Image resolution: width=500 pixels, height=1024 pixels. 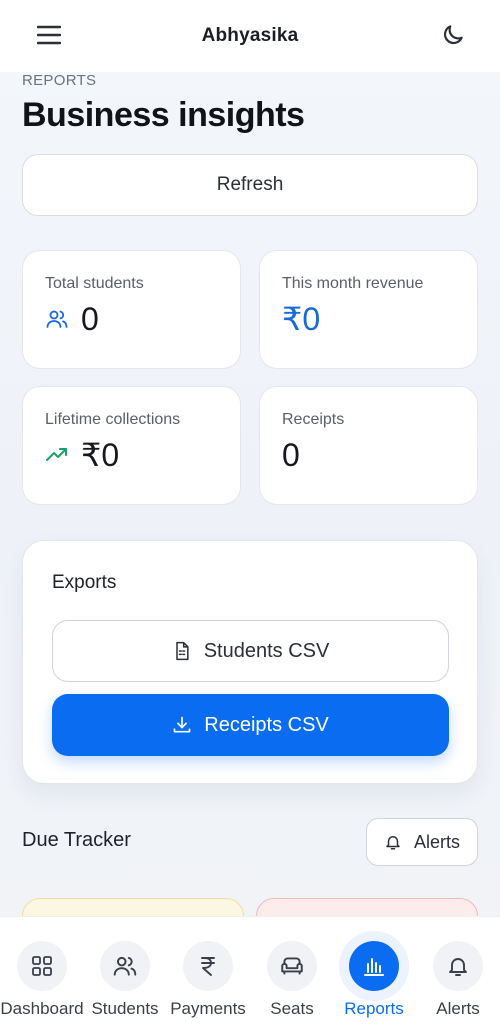 I want to click on hamburger-menu-icon, so click(x=49, y=35).